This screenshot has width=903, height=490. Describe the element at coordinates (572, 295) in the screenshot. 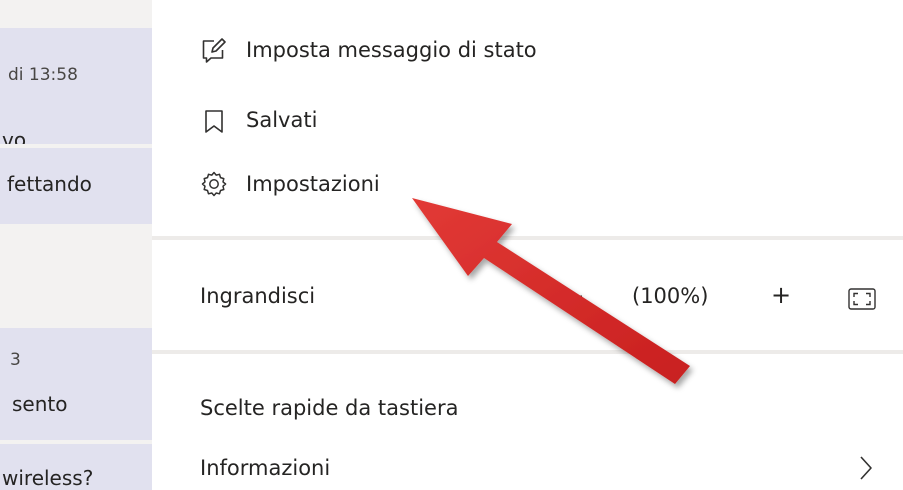

I see `zoom-out-button: —` at that location.